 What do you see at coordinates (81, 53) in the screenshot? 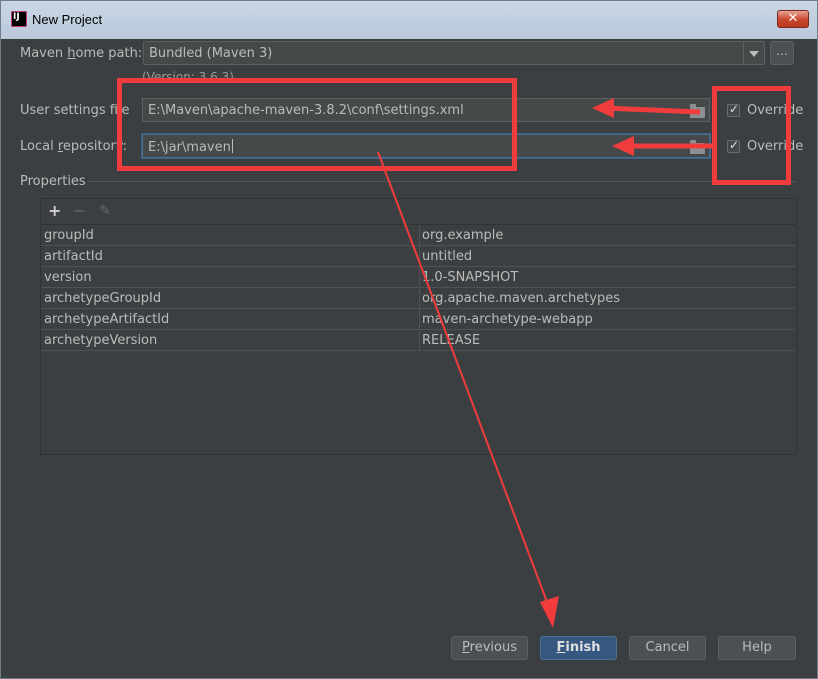
I see `maven-home-label: Maven home path:` at bounding box center [81, 53].